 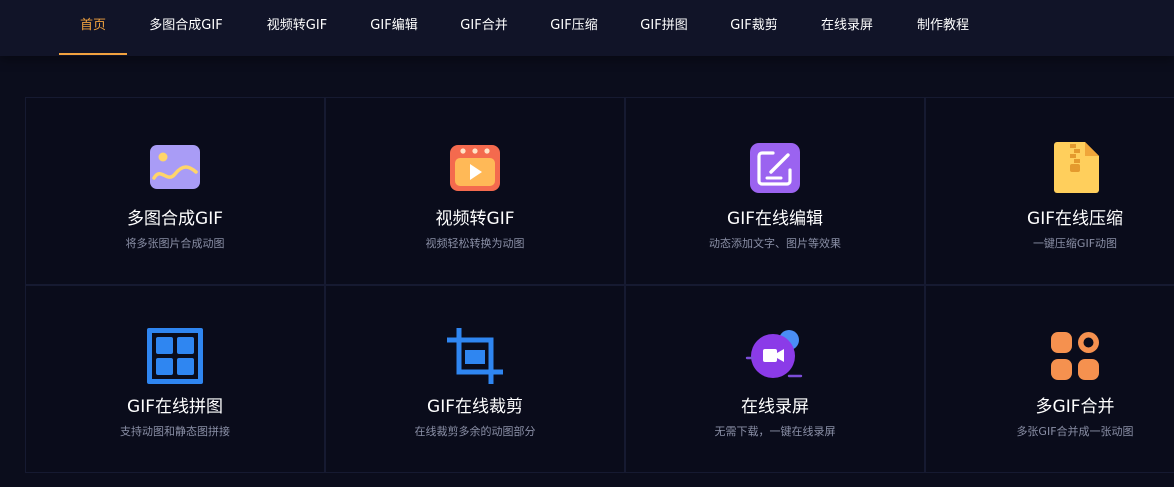 I want to click on tool-desc: 在线裁剪多余的动图部分, so click(x=475, y=431).